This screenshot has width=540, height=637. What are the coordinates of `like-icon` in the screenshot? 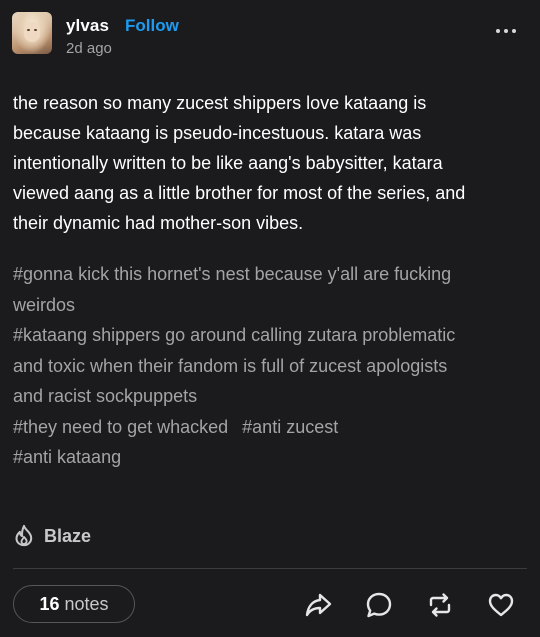 It's located at (501, 605).